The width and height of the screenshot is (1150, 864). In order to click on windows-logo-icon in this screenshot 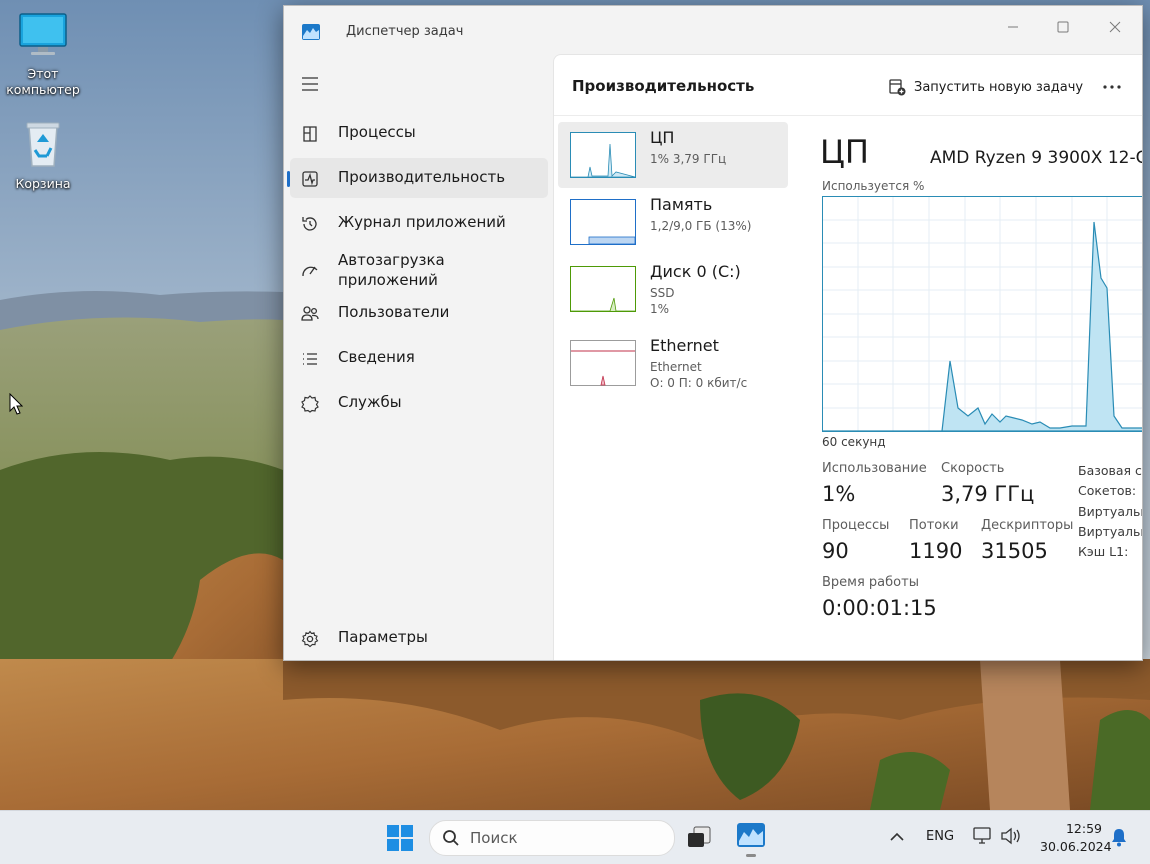, I will do `click(400, 838)`.